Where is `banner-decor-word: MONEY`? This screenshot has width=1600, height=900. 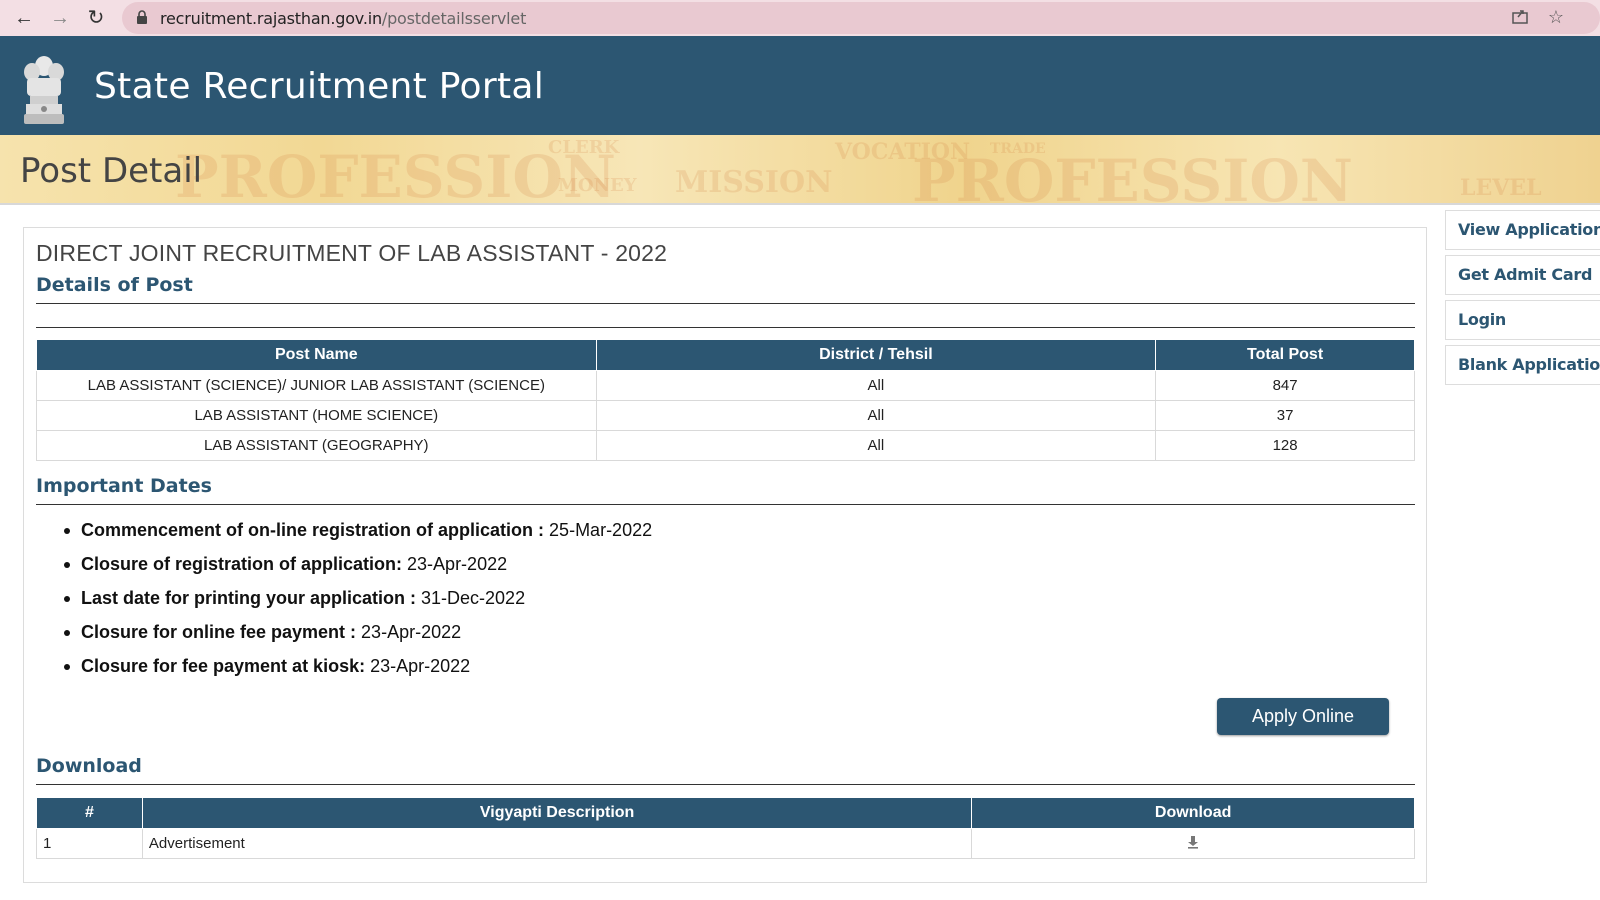
banner-decor-word: MONEY is located at coordinates (597, 185).